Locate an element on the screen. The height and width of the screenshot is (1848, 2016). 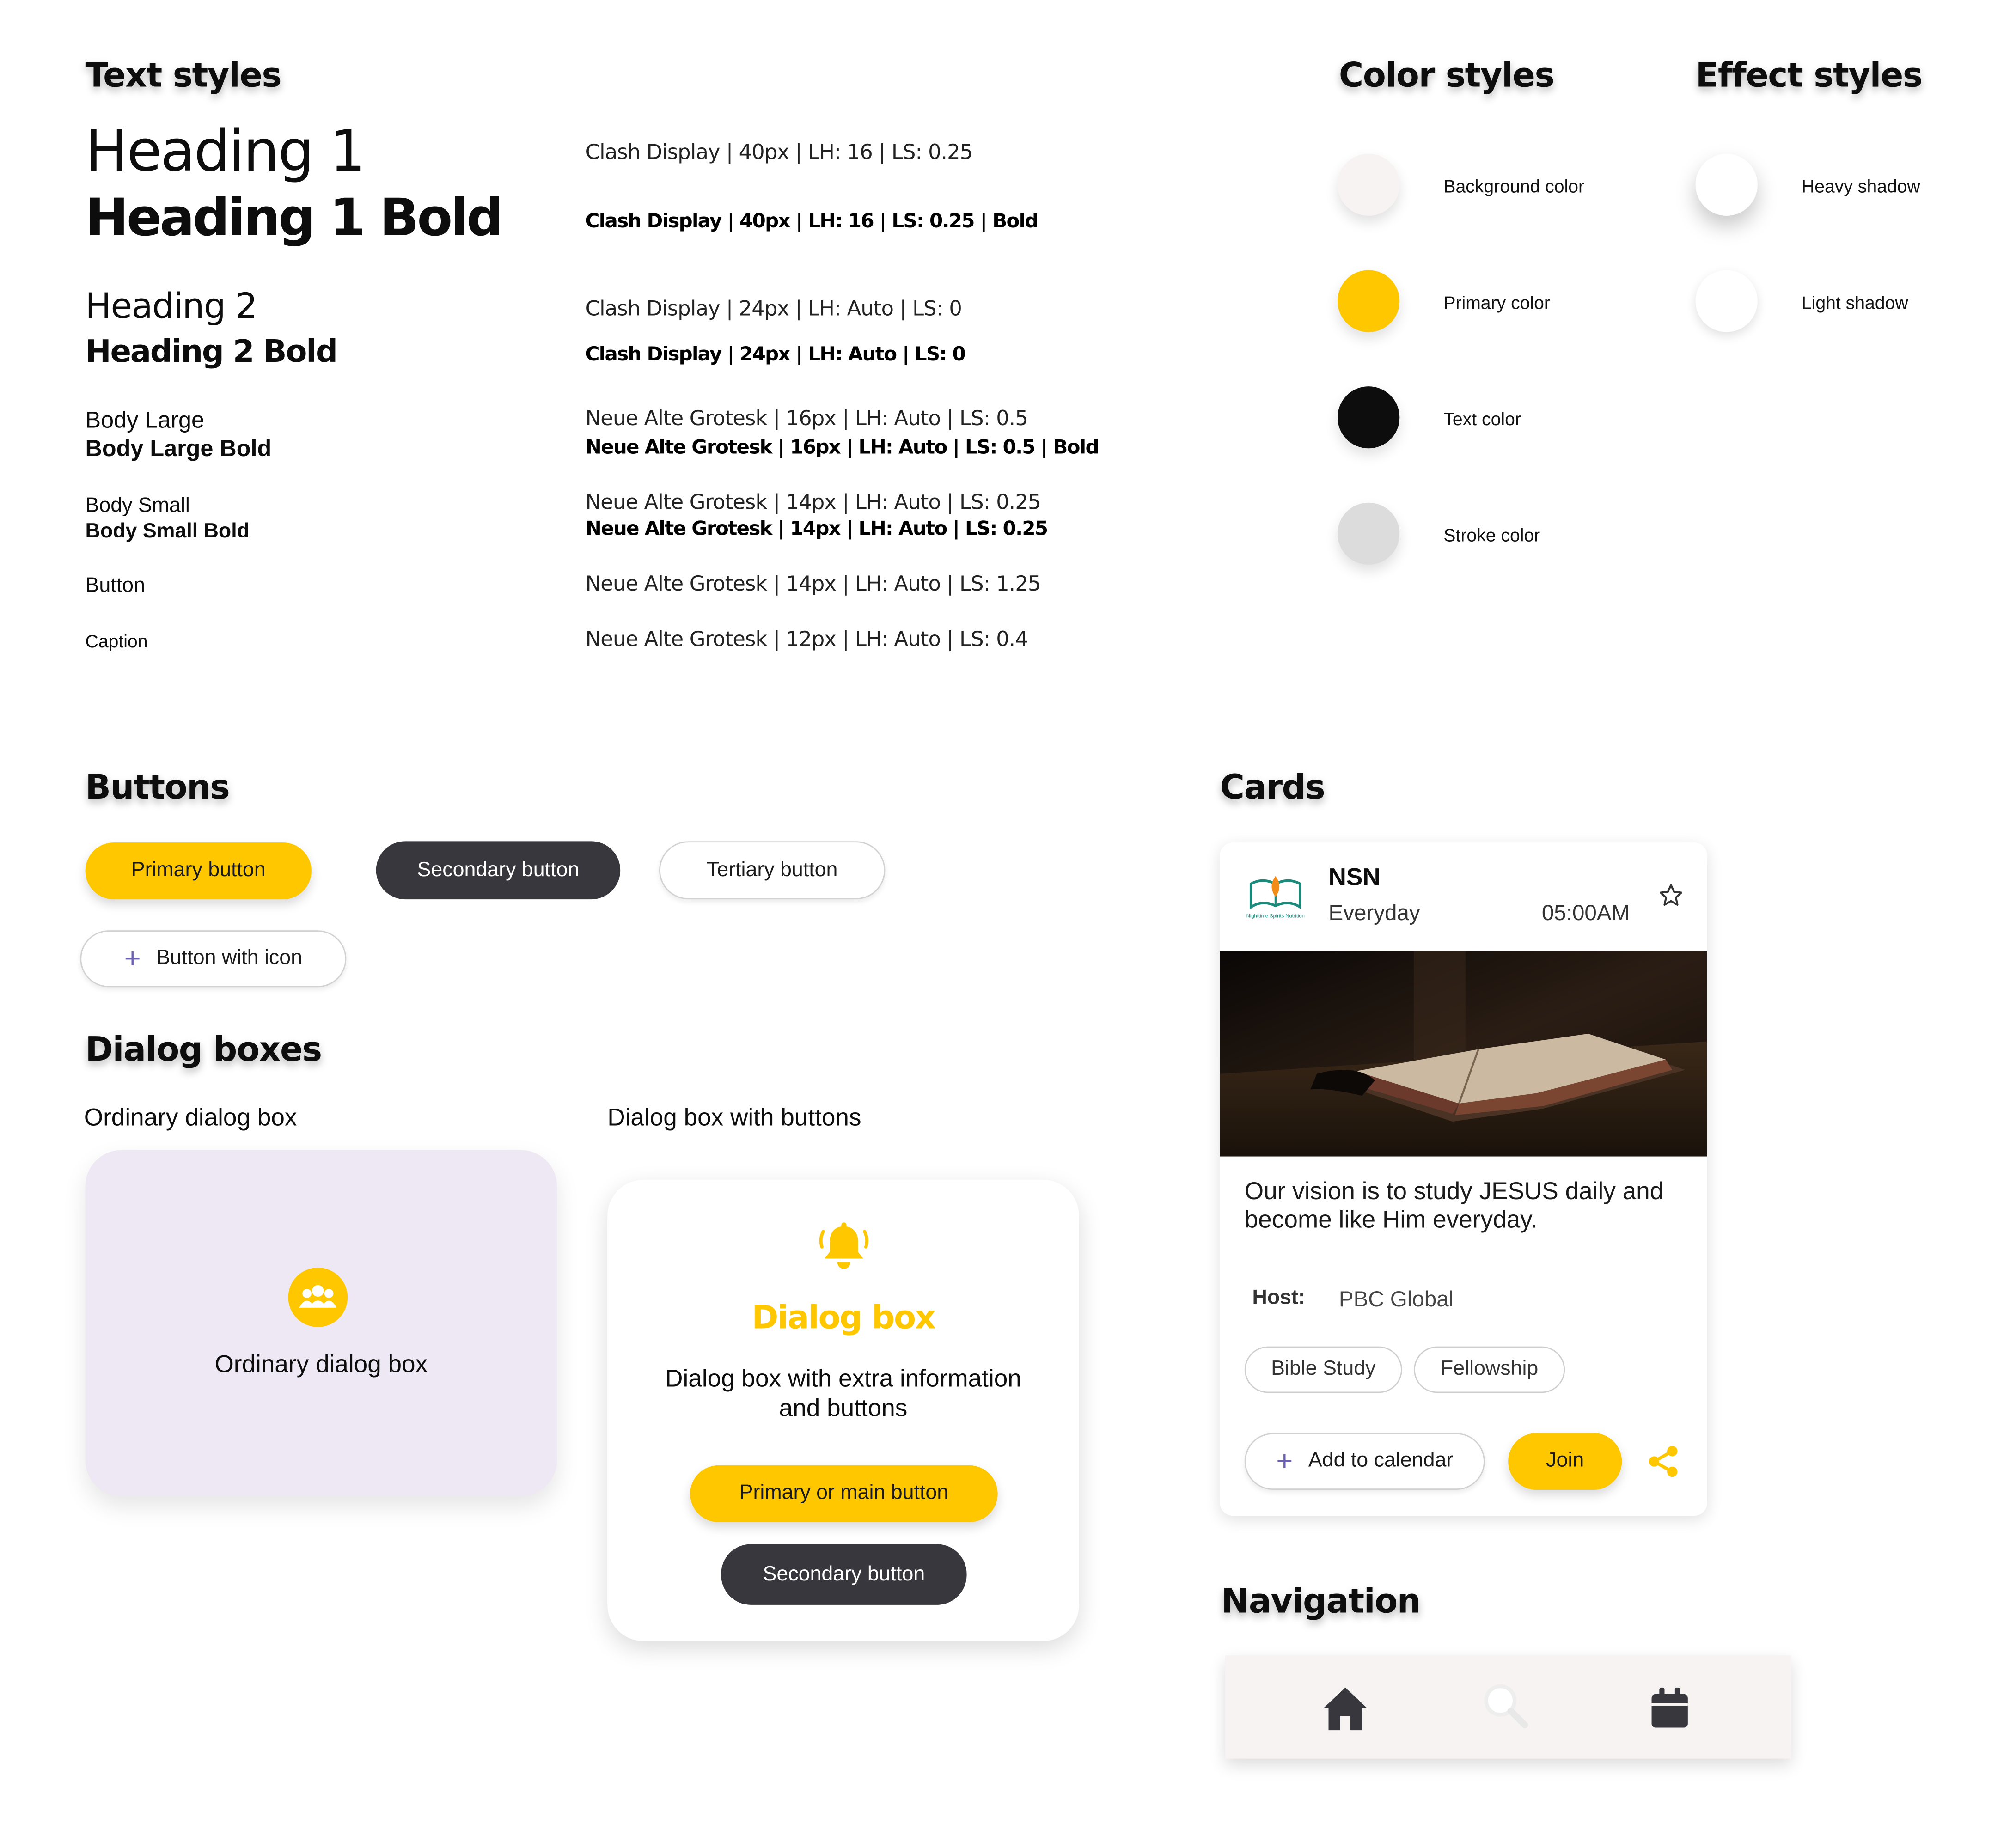
card-organization: NSN is located at coordinates (1354, 878).